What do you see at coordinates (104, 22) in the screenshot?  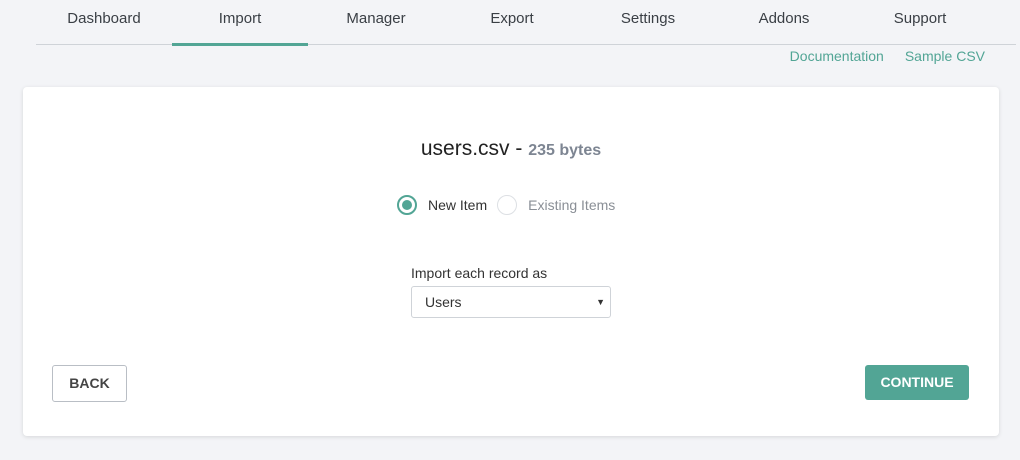 I see `tab-dashboard: Dashboard` at bounding box center [104, 22].